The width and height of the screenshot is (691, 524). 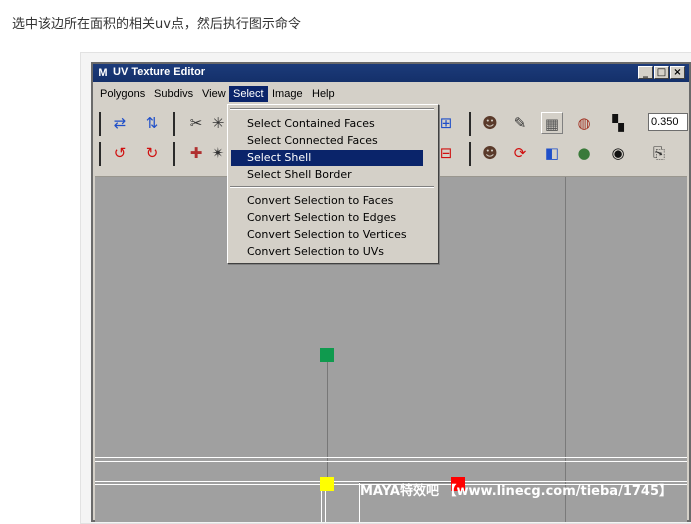 What do you see at coordinates (552, 123) in the screenshot?
I see `display-grid-icon: ▦` at bounding box center [552, 123].